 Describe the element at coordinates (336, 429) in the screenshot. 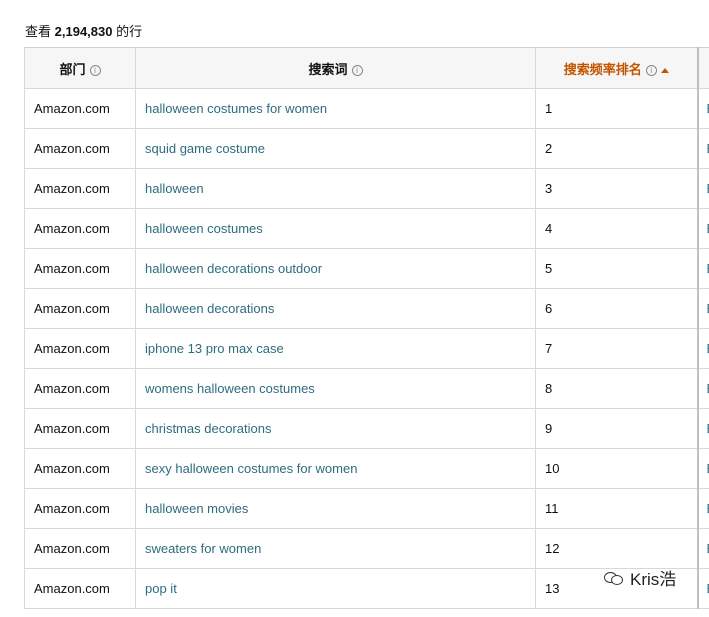

I see `cell-search-term-link: christmas decorations` at that location.